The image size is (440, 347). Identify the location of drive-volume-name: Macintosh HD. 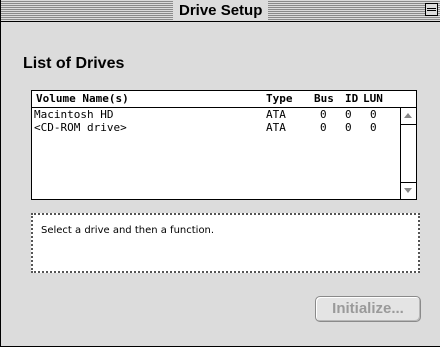
(74, 114).